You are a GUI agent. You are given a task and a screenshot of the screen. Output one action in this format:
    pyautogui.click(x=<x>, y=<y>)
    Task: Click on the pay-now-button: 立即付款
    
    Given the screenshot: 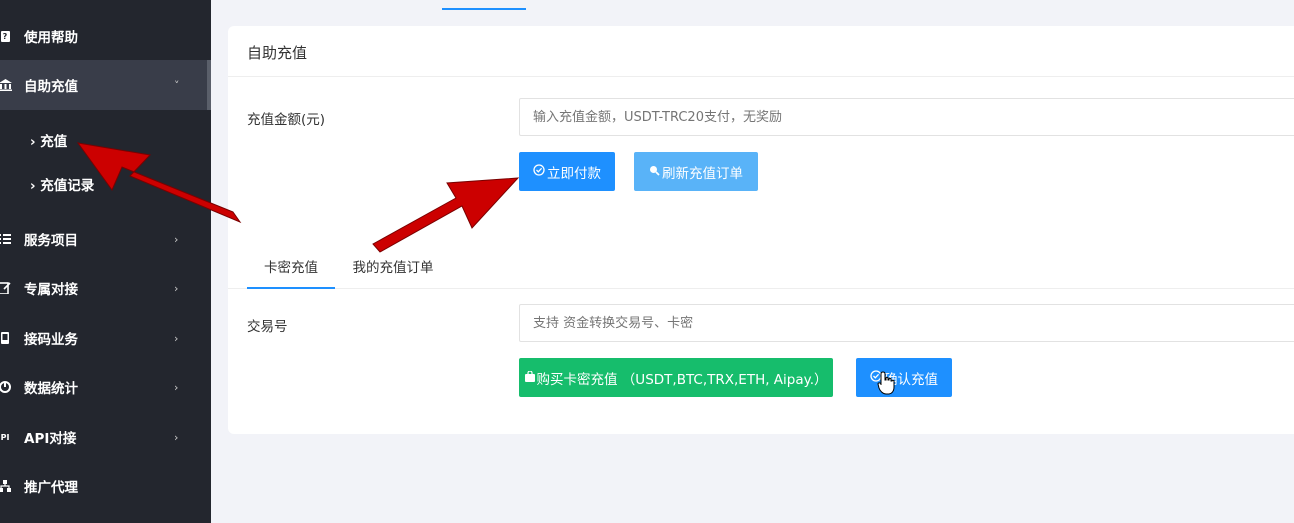 What is the action you would take?
    pyautogui.click(x=567, y=171)
    